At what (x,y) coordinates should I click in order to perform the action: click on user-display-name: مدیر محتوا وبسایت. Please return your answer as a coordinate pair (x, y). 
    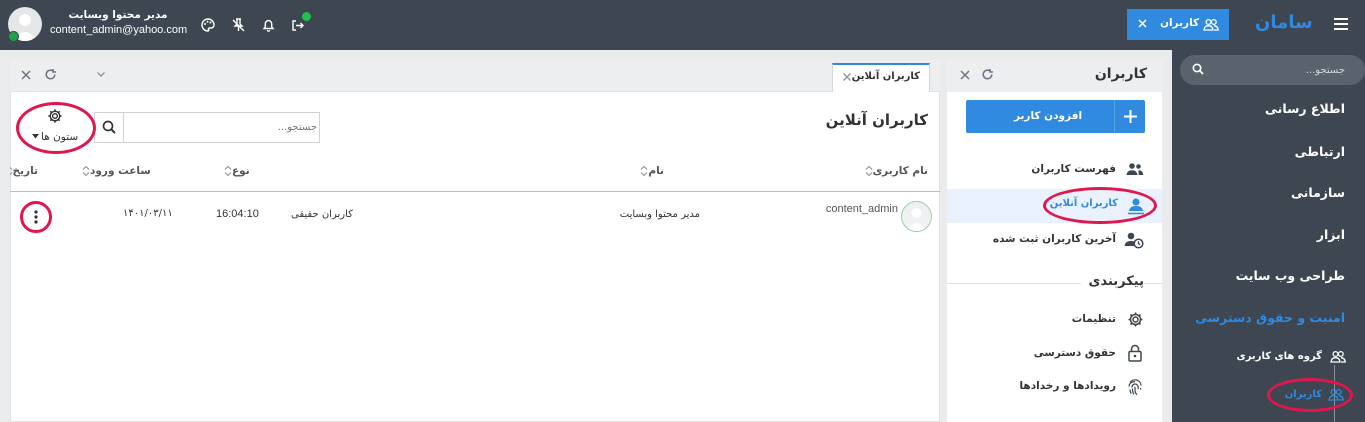
    Looking at the image, I should click on (118, 15).